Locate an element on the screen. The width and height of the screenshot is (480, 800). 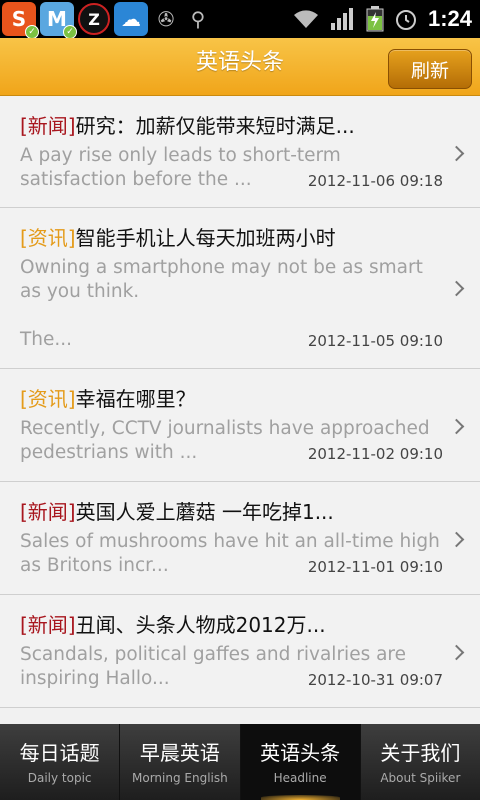
status-bar: S ✓ M ✓ Z ☁ ✇ ⚲ 1:24 is located at coordinates (240, 19).